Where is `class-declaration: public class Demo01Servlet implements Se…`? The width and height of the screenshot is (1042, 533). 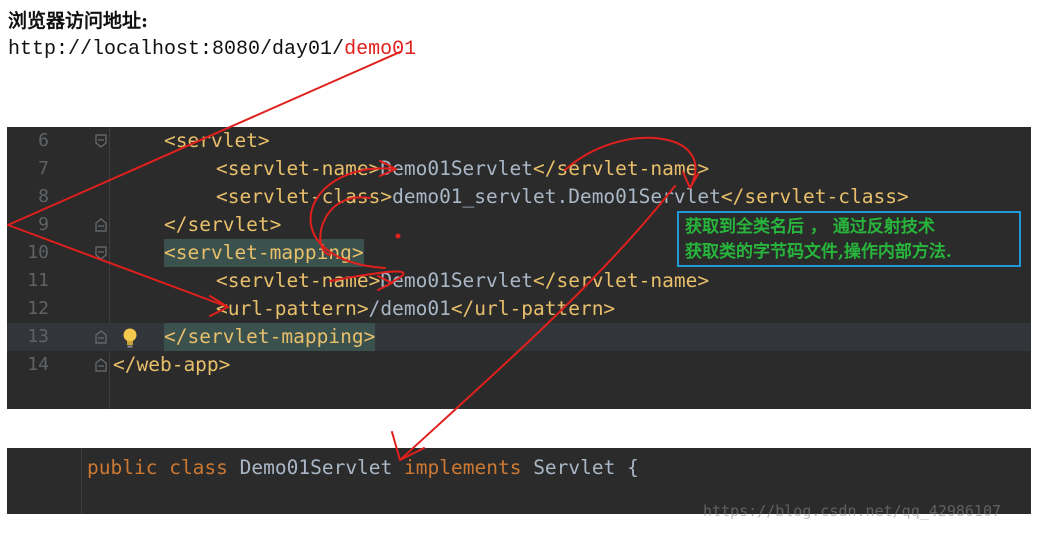 class-declaration: public class Demo01Servlet implements Se… is located at coordinates (363, 468).